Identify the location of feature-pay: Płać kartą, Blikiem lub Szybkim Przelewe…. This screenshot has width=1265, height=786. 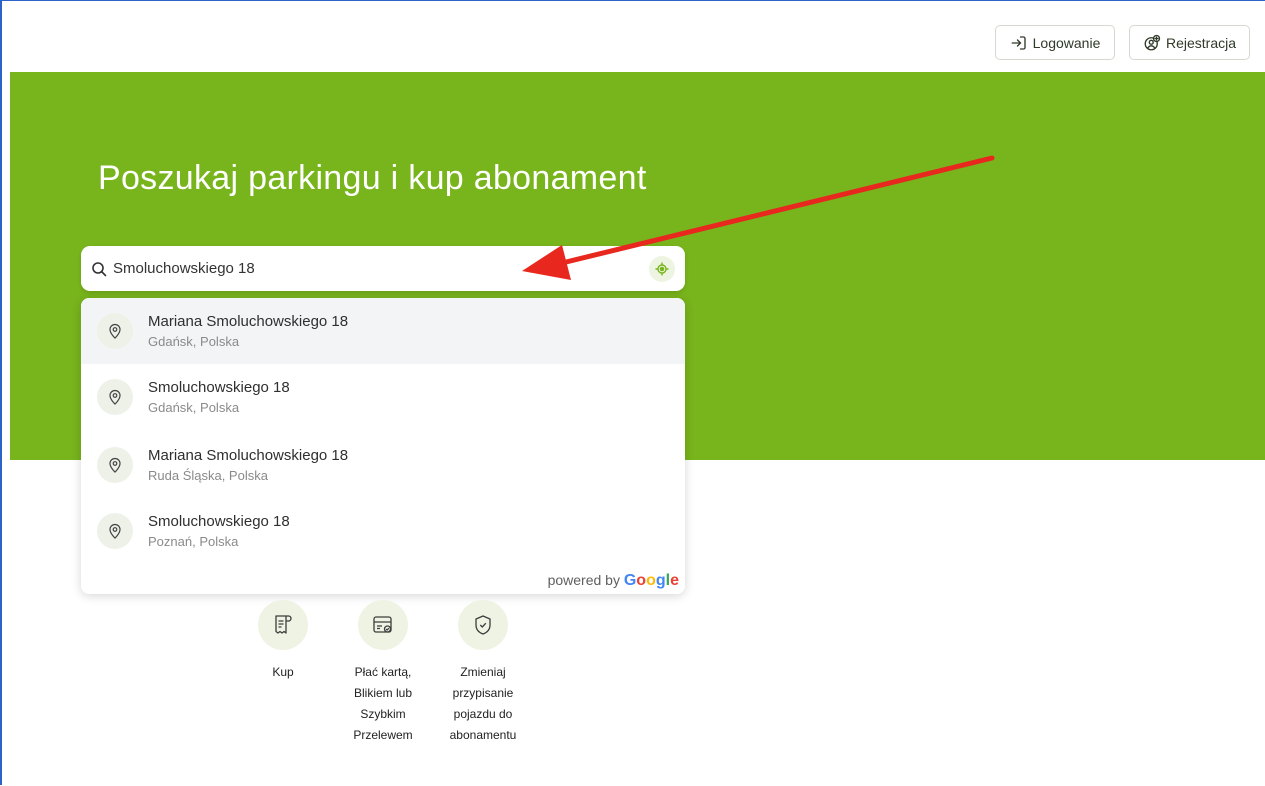
(383, 673).